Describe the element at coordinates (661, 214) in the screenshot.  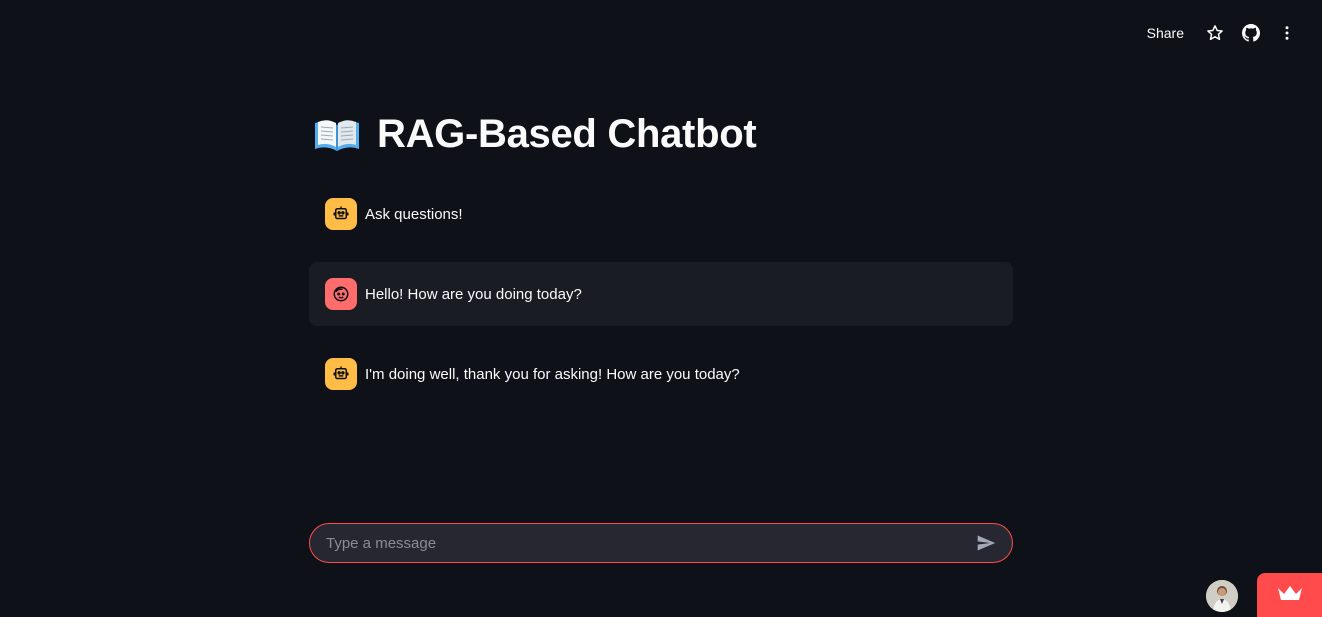
I see `chat-message-assistant: Ask questions!` at that location.